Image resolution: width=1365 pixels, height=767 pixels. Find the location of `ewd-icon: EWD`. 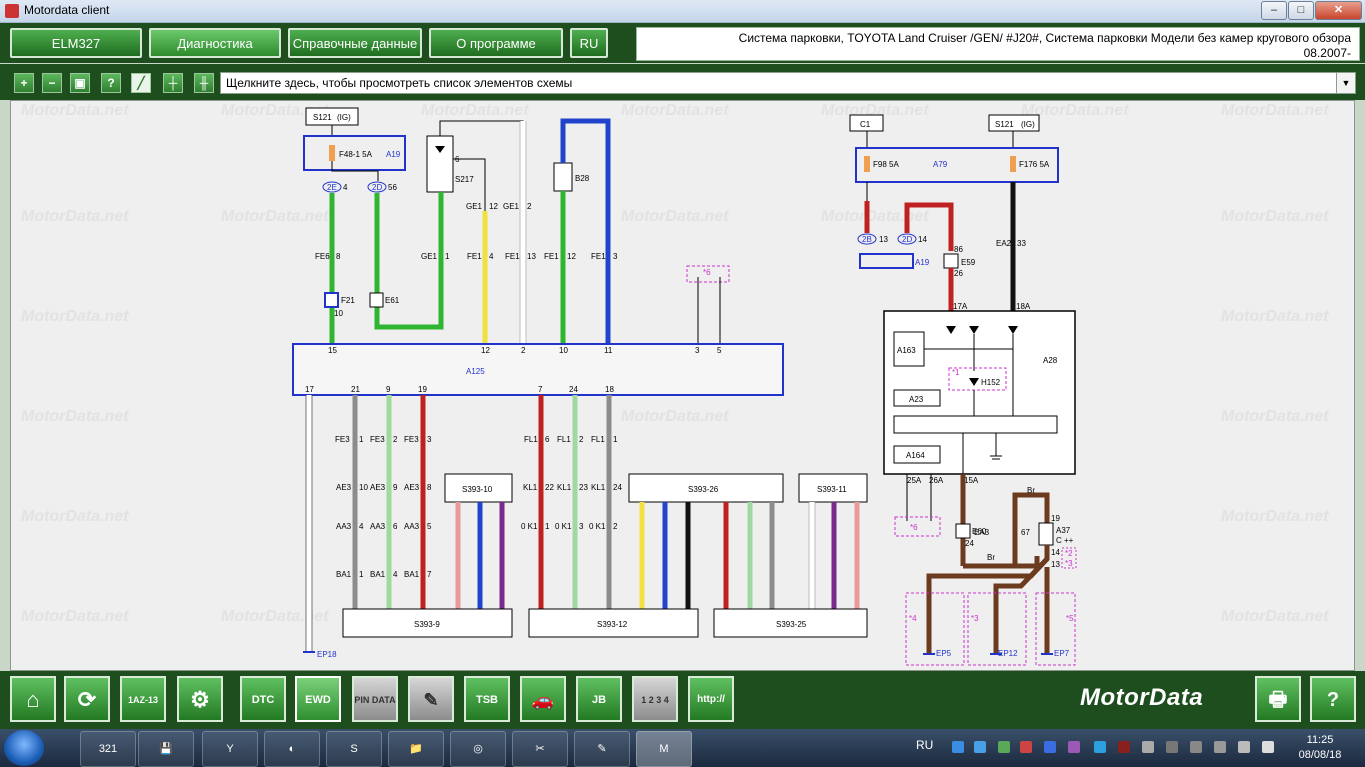

ewd-icon: EWD is located at coordinates (318, 699).